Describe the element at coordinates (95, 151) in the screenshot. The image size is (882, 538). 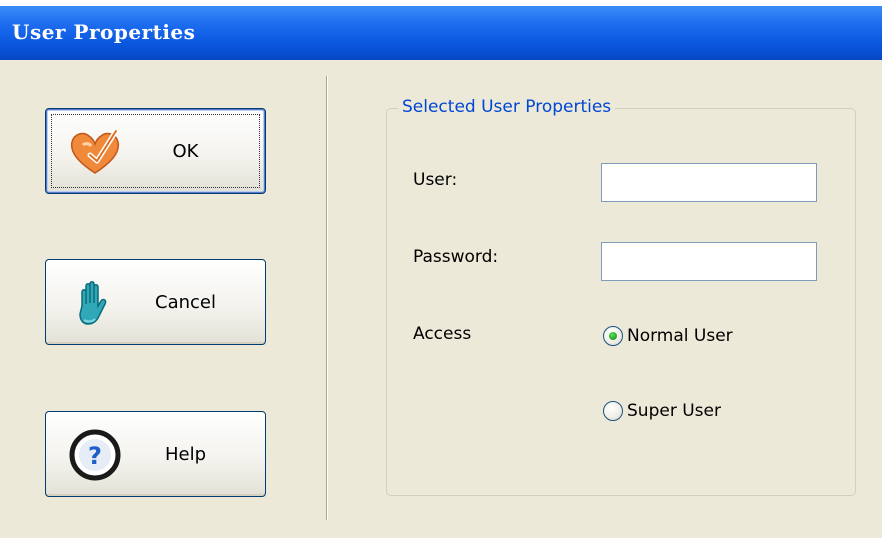
I see `check-heart-icon` at that location.